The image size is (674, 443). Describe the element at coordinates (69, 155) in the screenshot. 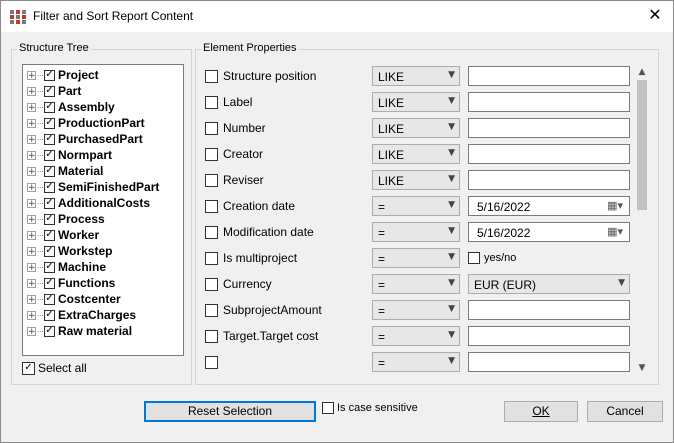

I see `tree-item: + Normpart` at that location.